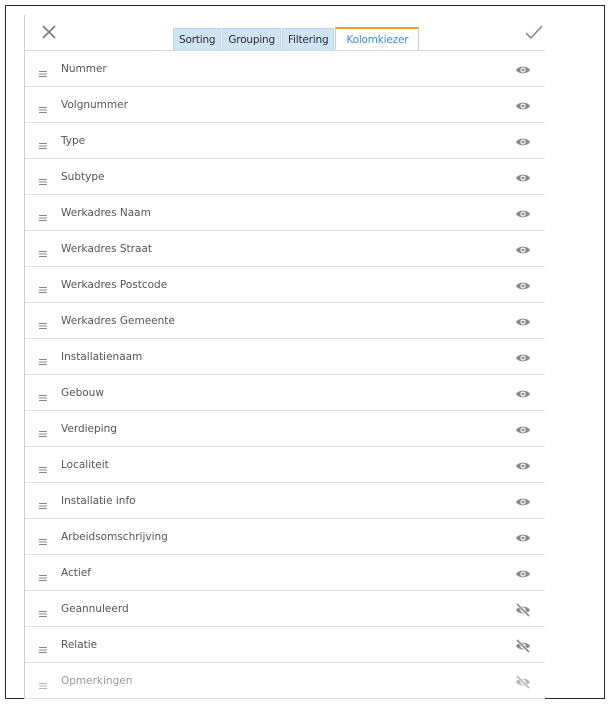 This screenshot has height=704, width=610. What do you see at coordinates (285, 681) in the screenshot?
I see `list-item: Opmerkingen` at bounding box center [285, 681].